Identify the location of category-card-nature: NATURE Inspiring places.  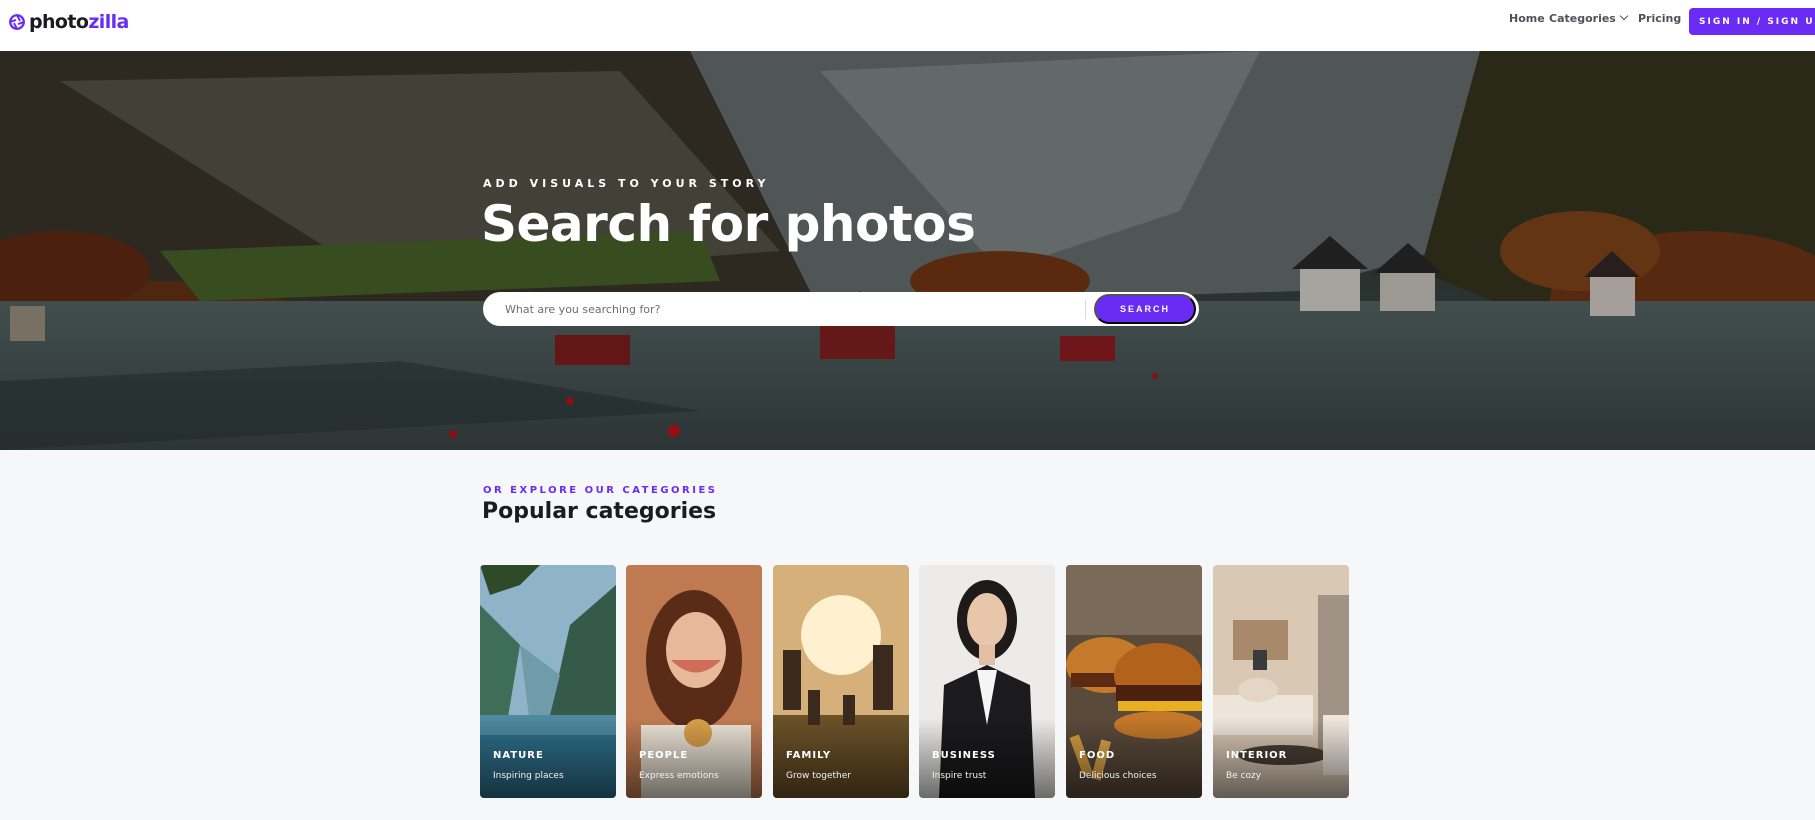
(548, 681).